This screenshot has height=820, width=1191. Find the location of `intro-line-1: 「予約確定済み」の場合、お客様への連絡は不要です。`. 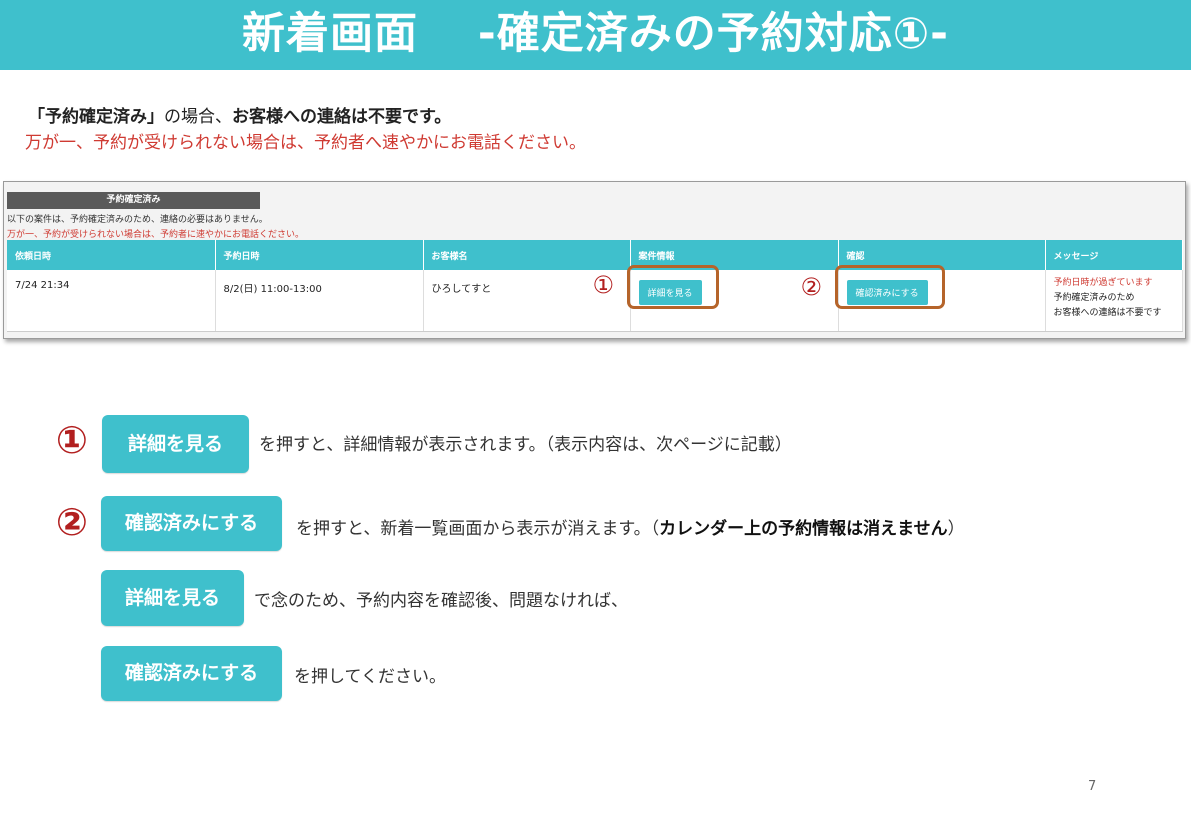

intro-line-1: 「予約確定済み」の場合、お客様への連絡は不要です。 is located at coordinates (307, 117).